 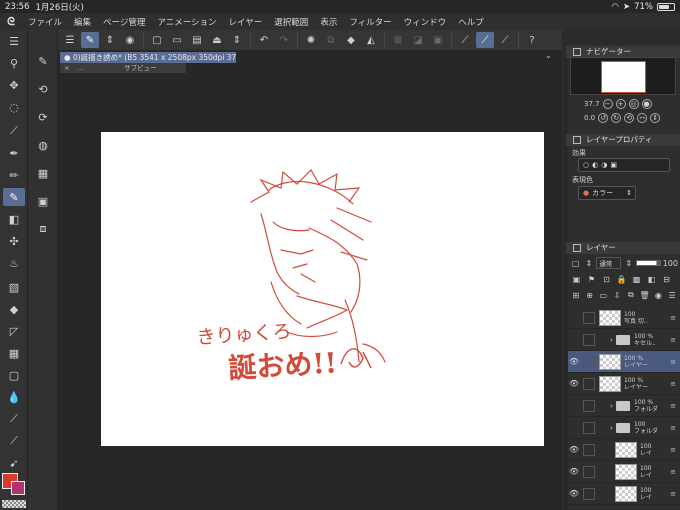 What do you see at coordinates (629, 118) in the screenshot?
I see `reset-rotate-icon: ⟲` at bounding box center [629, 118].